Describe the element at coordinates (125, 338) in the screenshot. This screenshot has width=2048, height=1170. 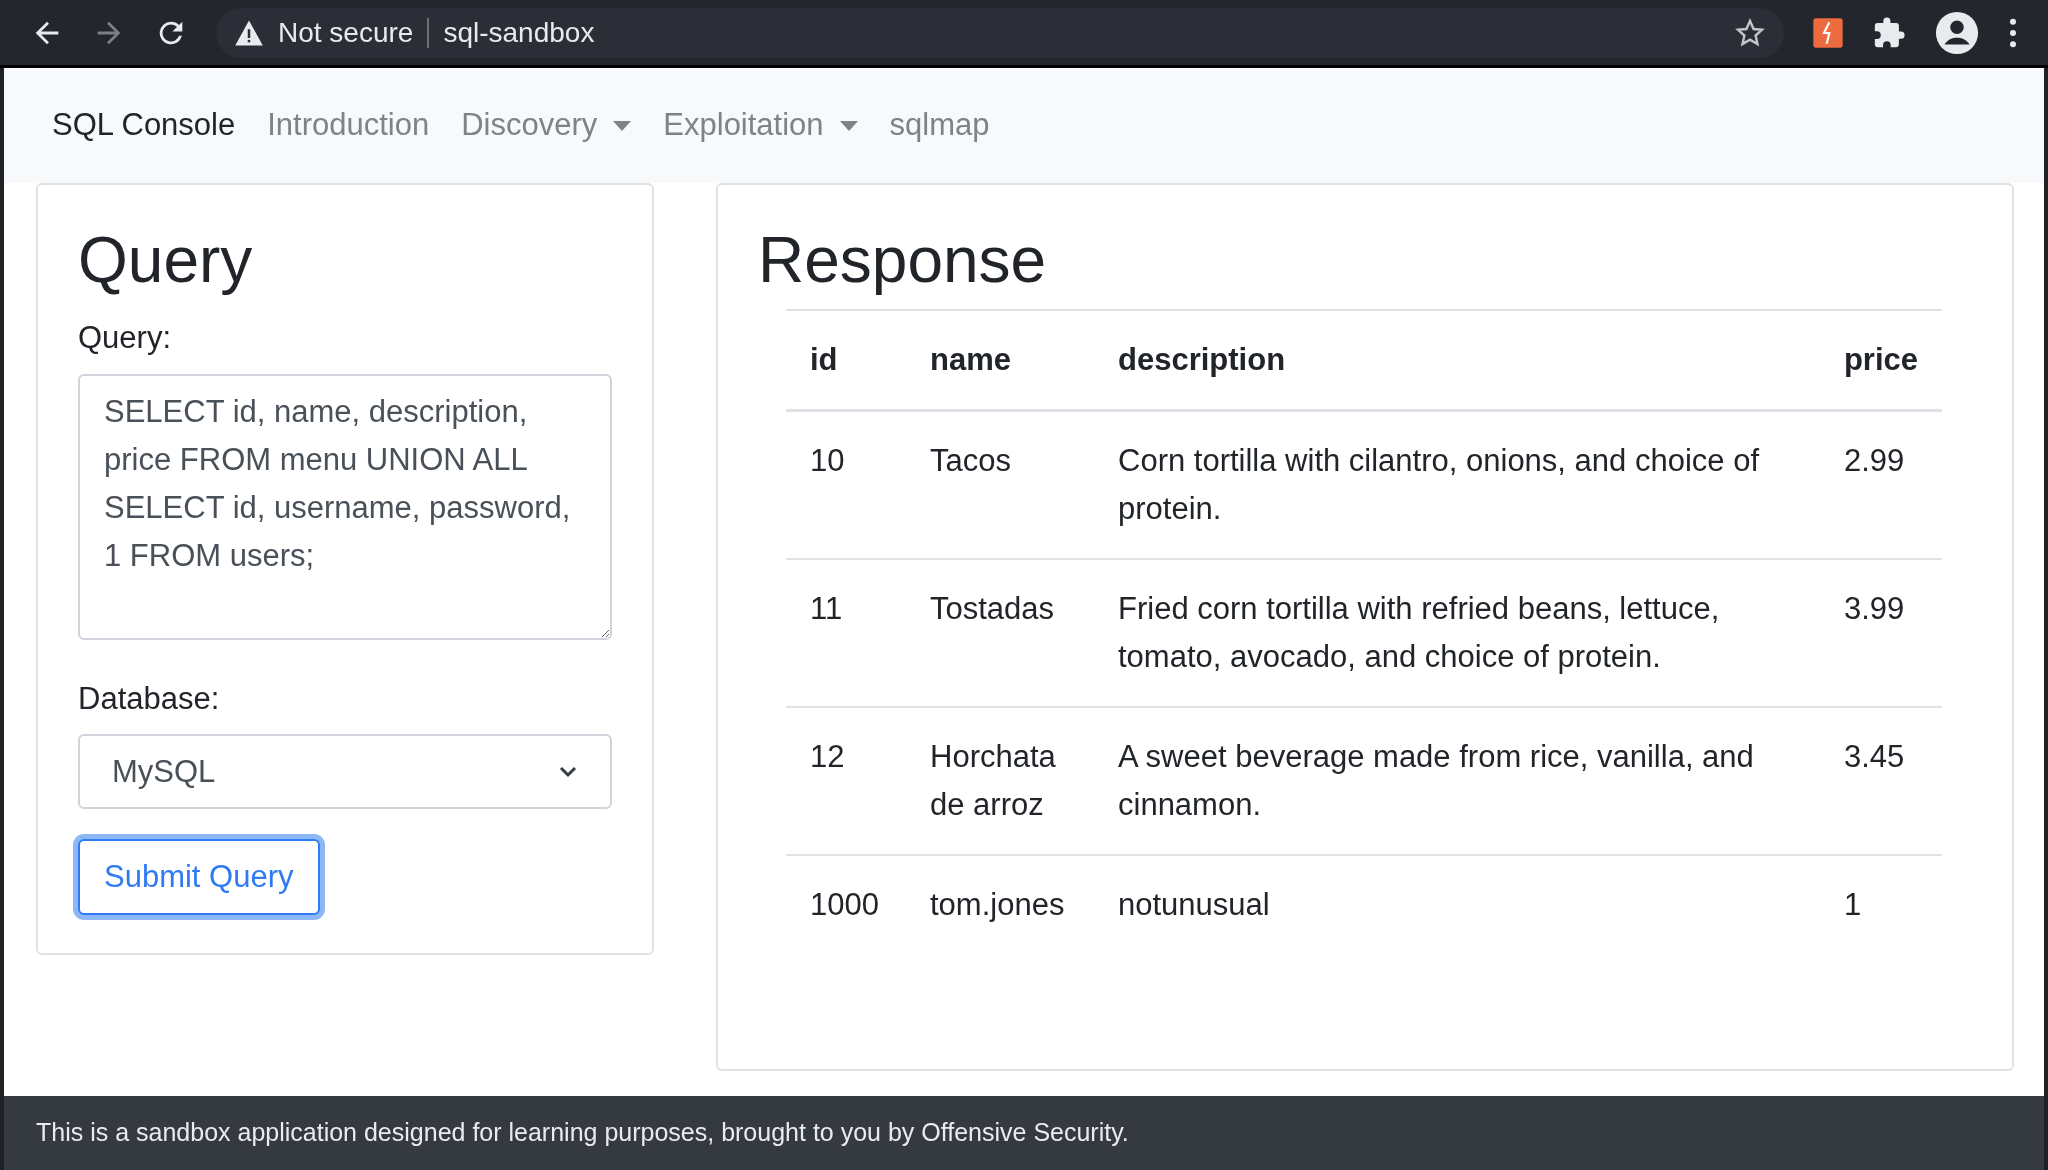
I see `query-label: Query:` at that location.